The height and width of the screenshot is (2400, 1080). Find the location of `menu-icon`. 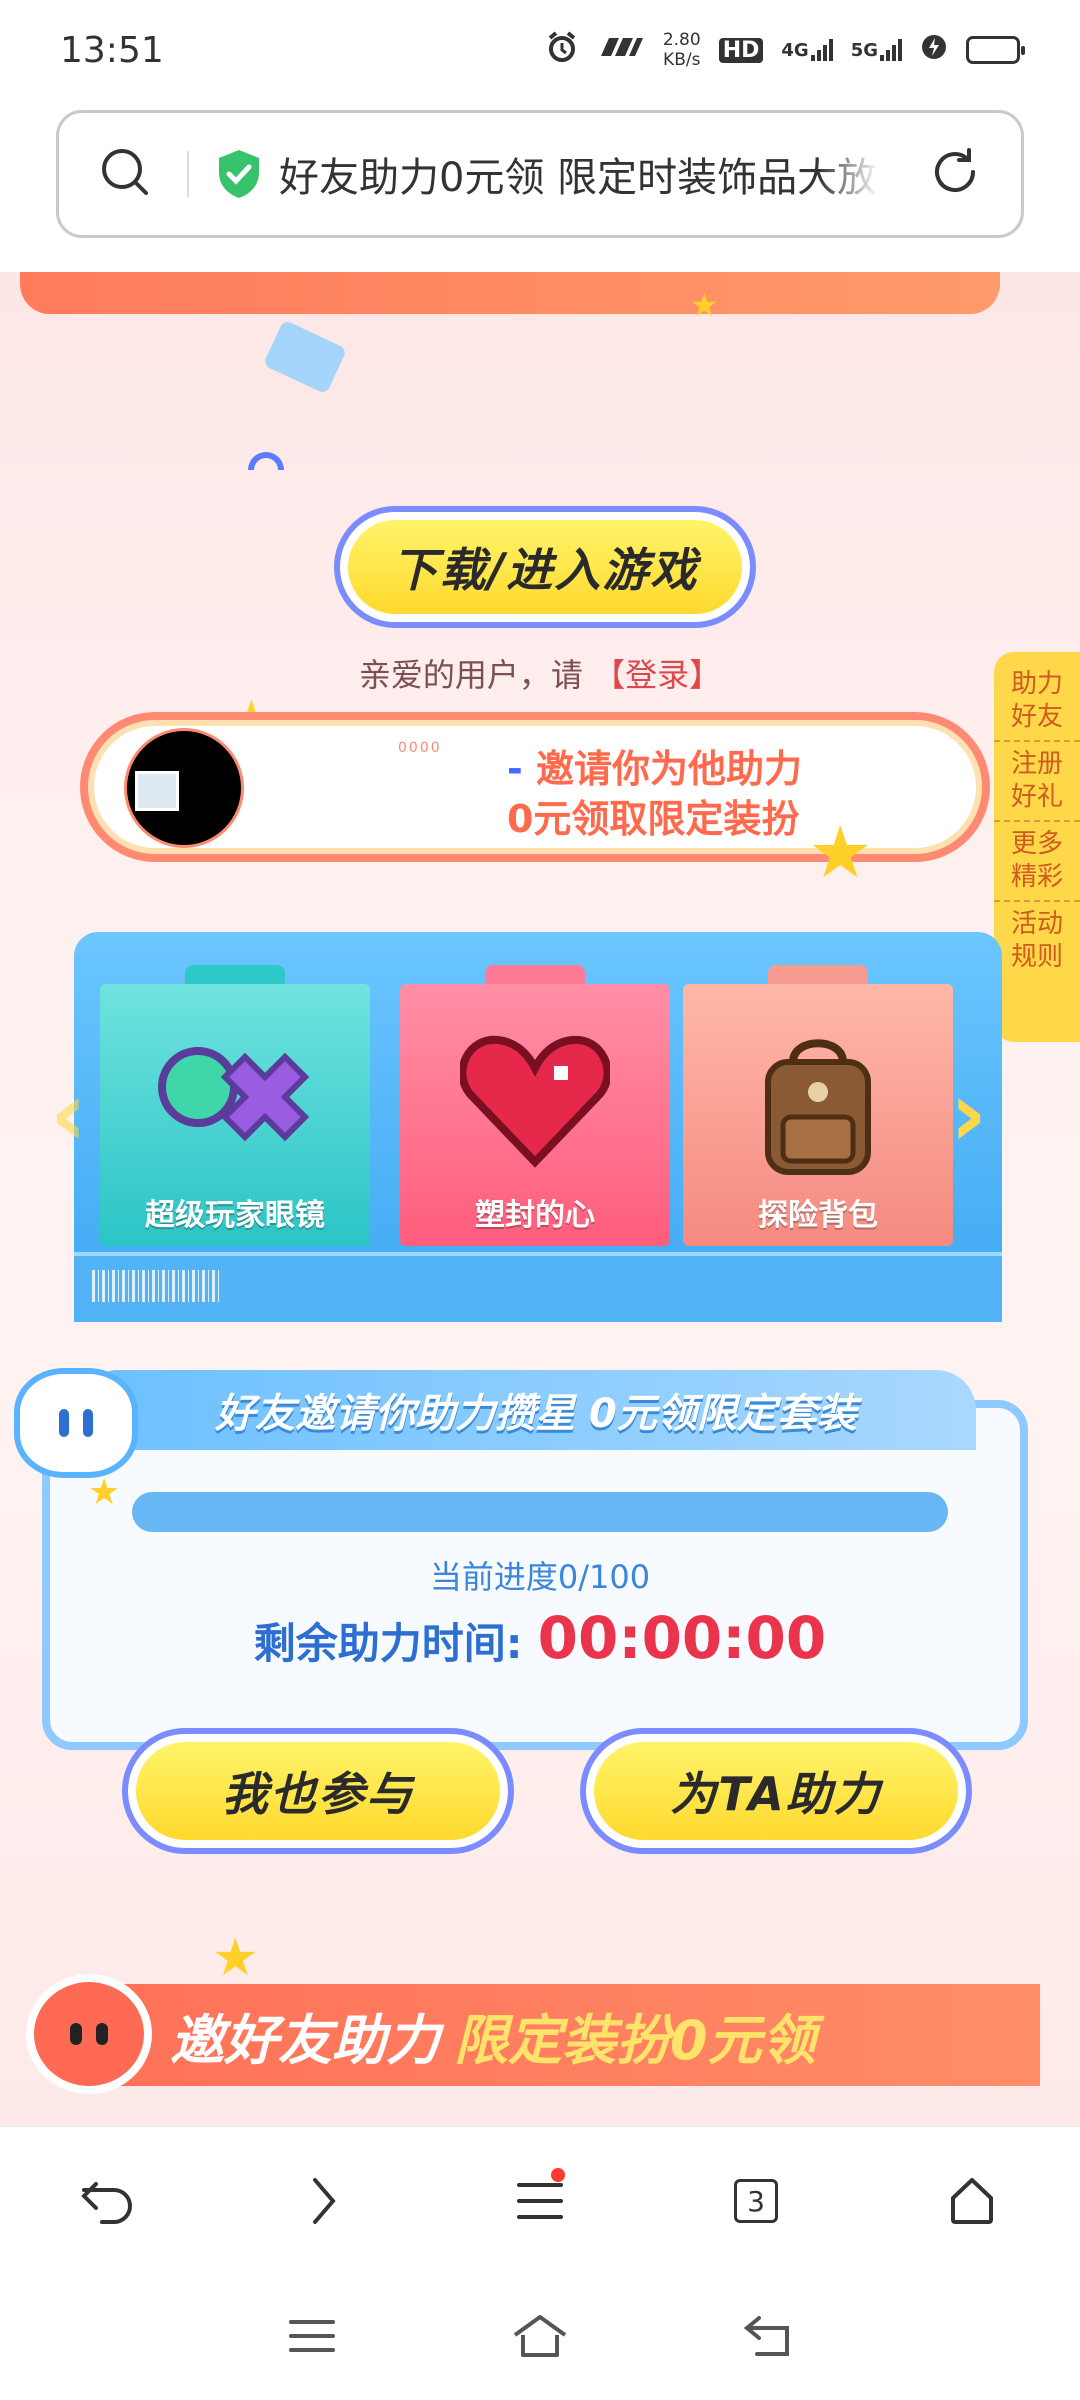

menu-icon is located at coordinates (540, 2201).